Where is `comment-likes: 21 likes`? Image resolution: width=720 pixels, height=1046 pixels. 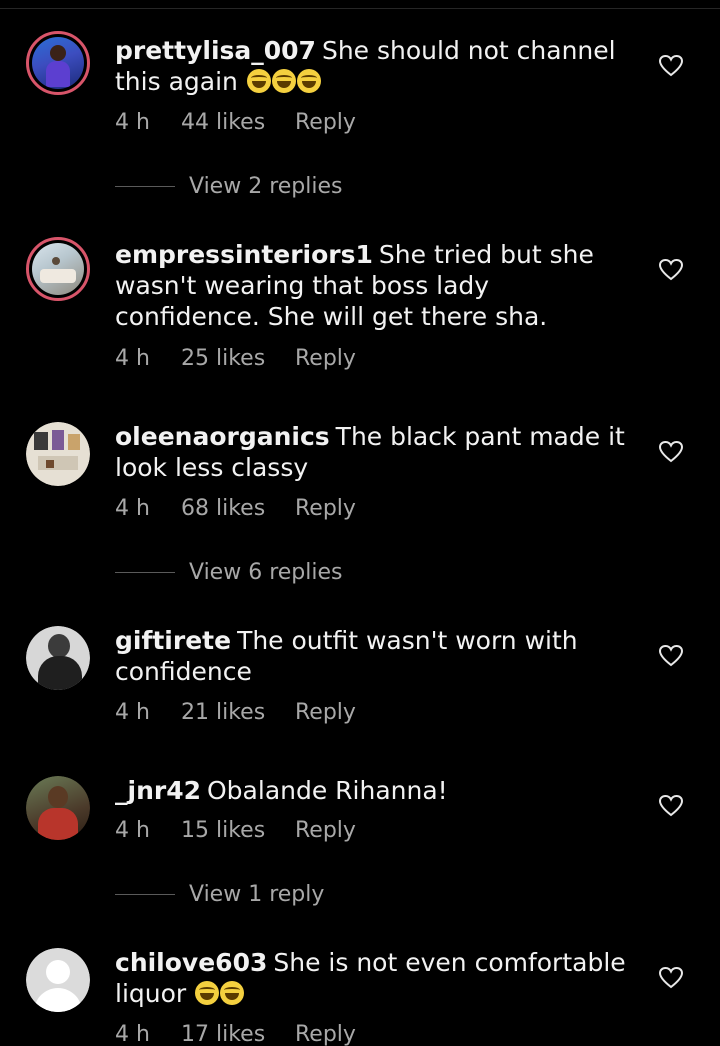 comment-likes: 21 likes is located at coordinates (238, 712).